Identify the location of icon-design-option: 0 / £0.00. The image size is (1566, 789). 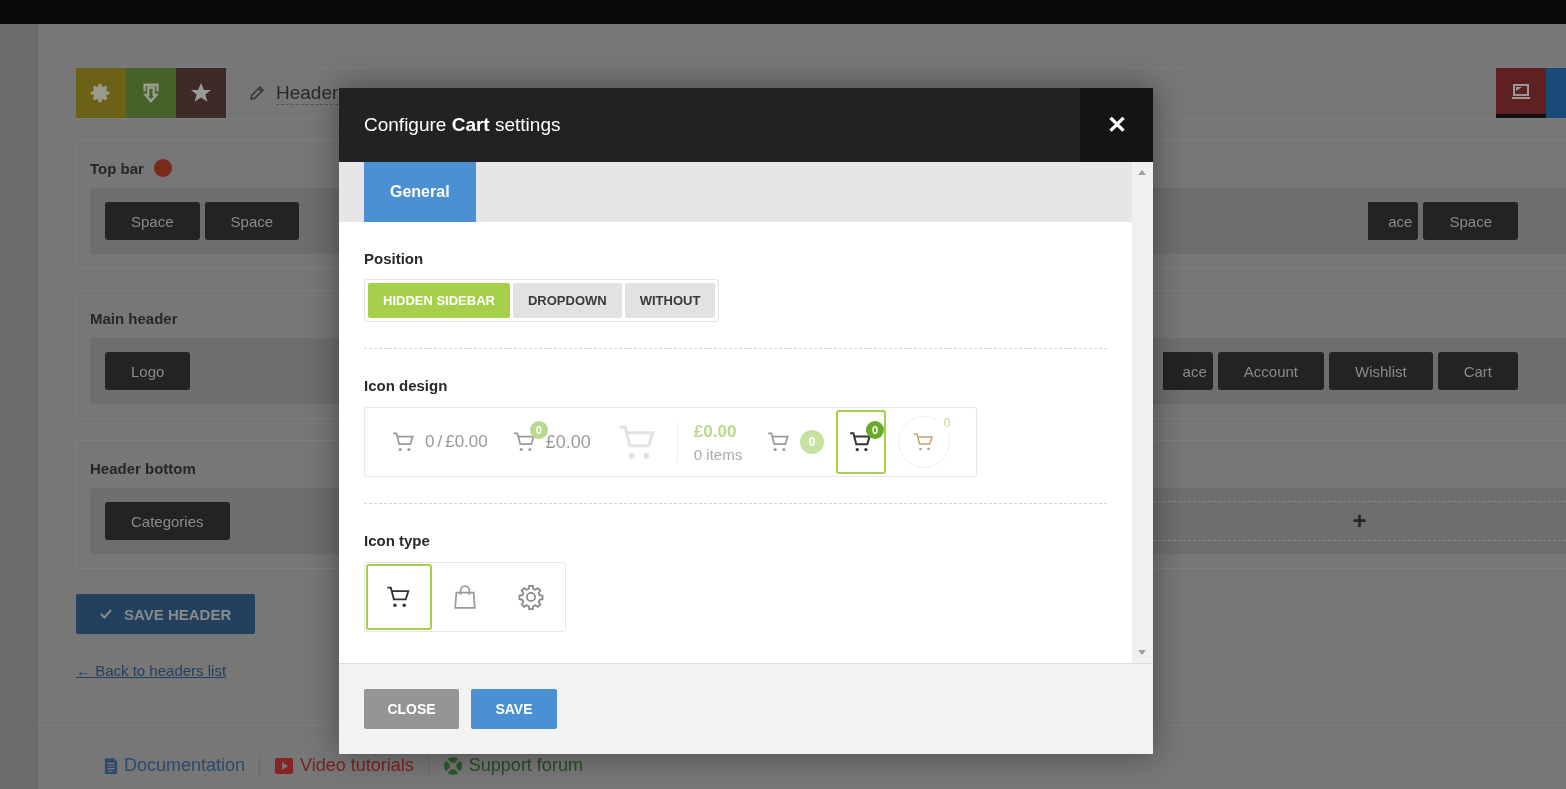
(439, 442).